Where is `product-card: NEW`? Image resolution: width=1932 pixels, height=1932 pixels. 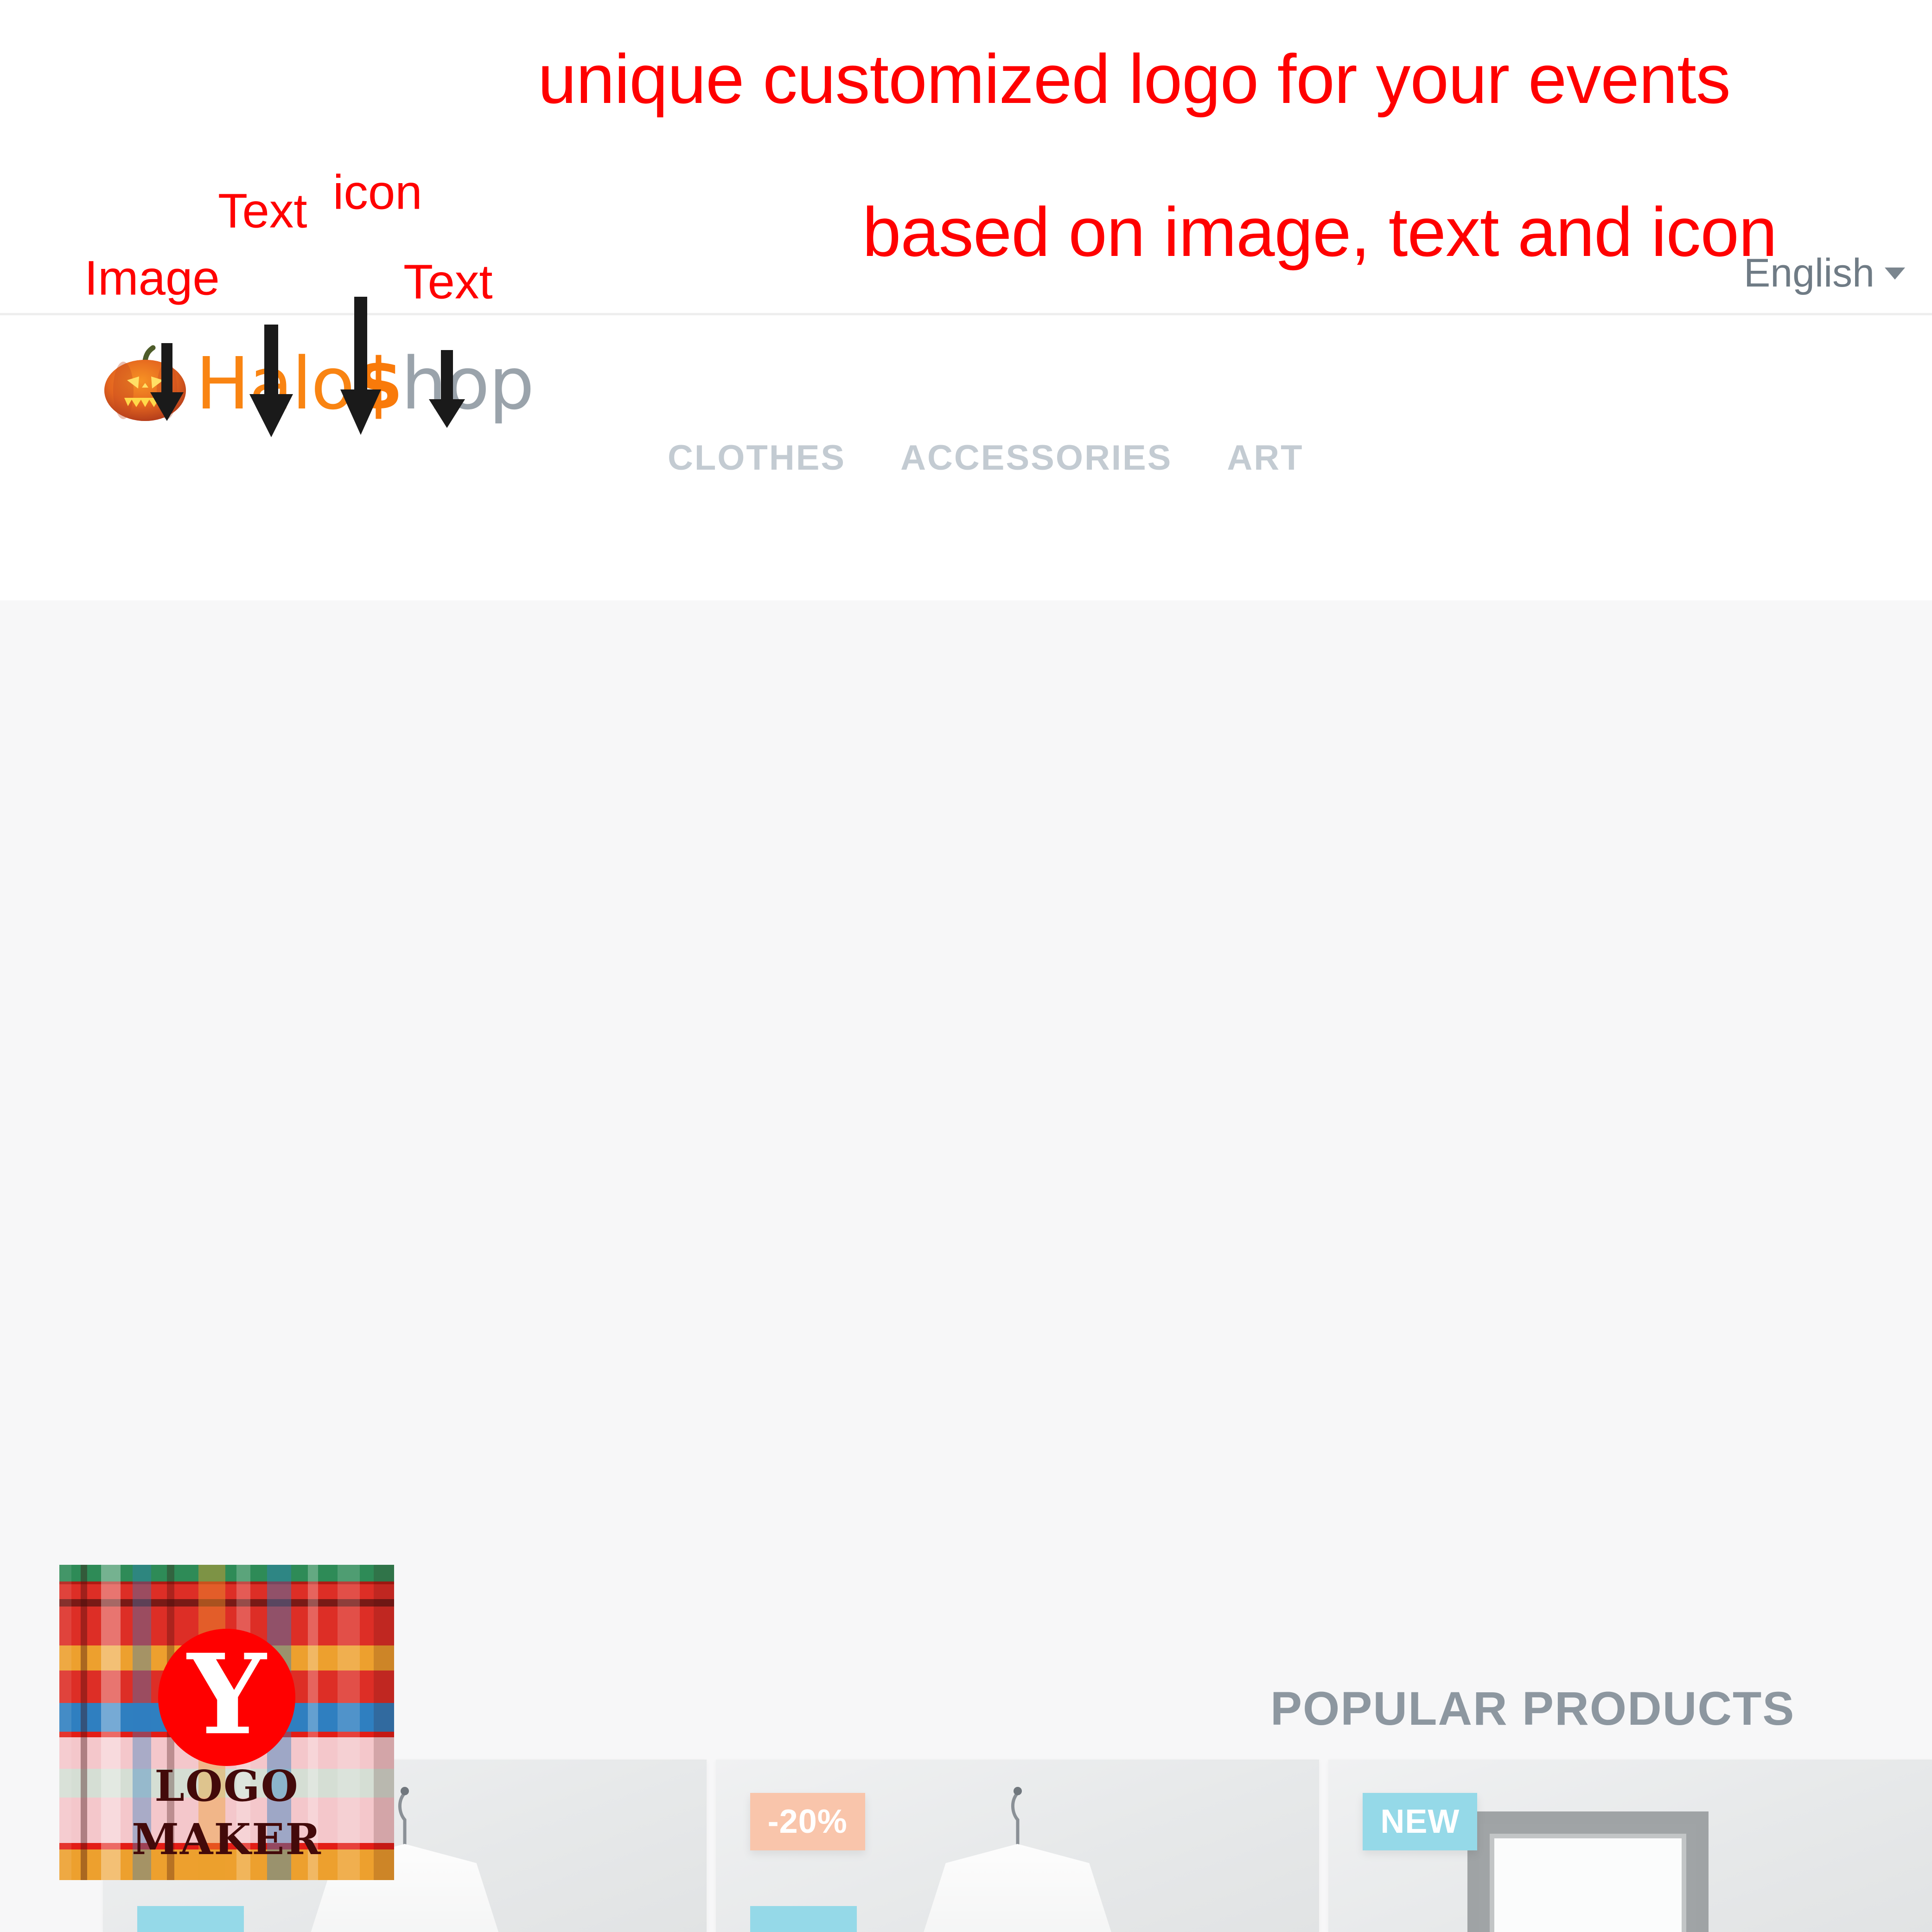 product-card: NEW is located at coordinates (1630, 1846).